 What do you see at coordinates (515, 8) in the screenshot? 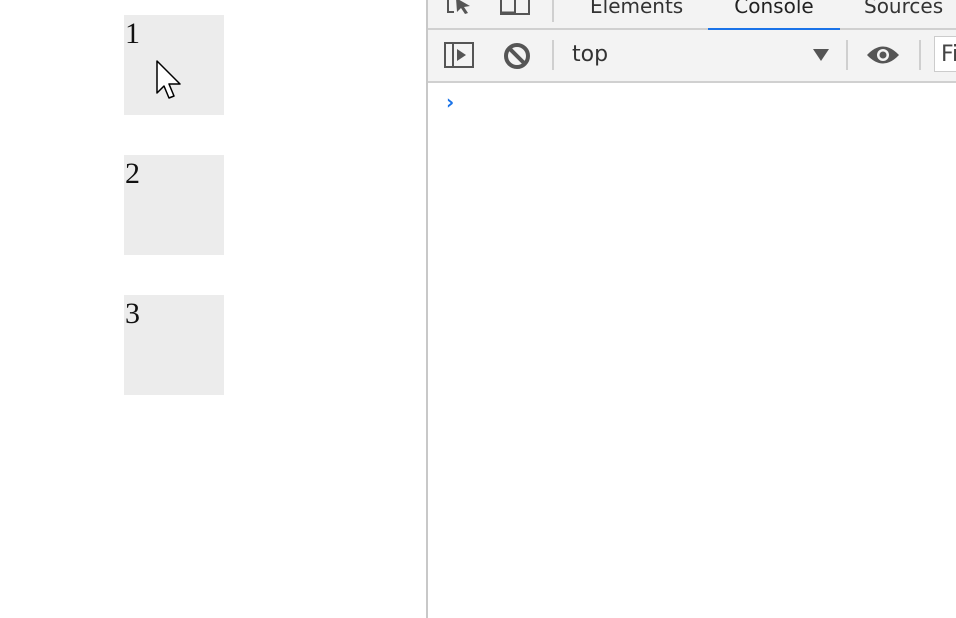
I see `device-toolbar-icon` at bounding box center [515, 8].